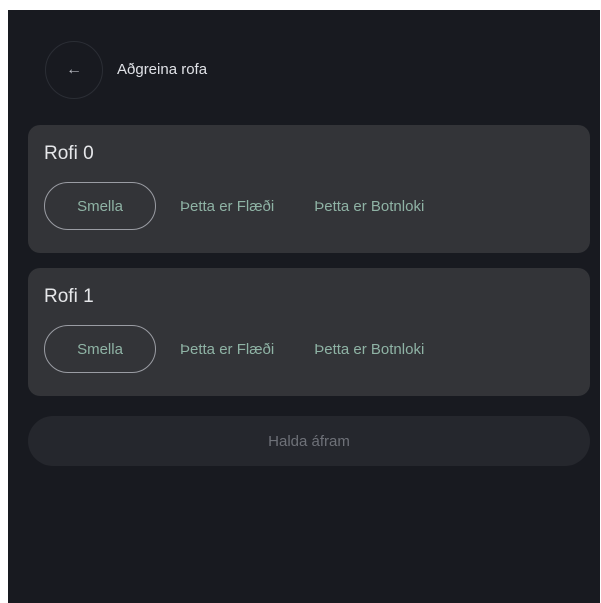 This screenshot has height=603, width=601. I want to click on page-title: Aðgreina rofa, so click(162, 69).